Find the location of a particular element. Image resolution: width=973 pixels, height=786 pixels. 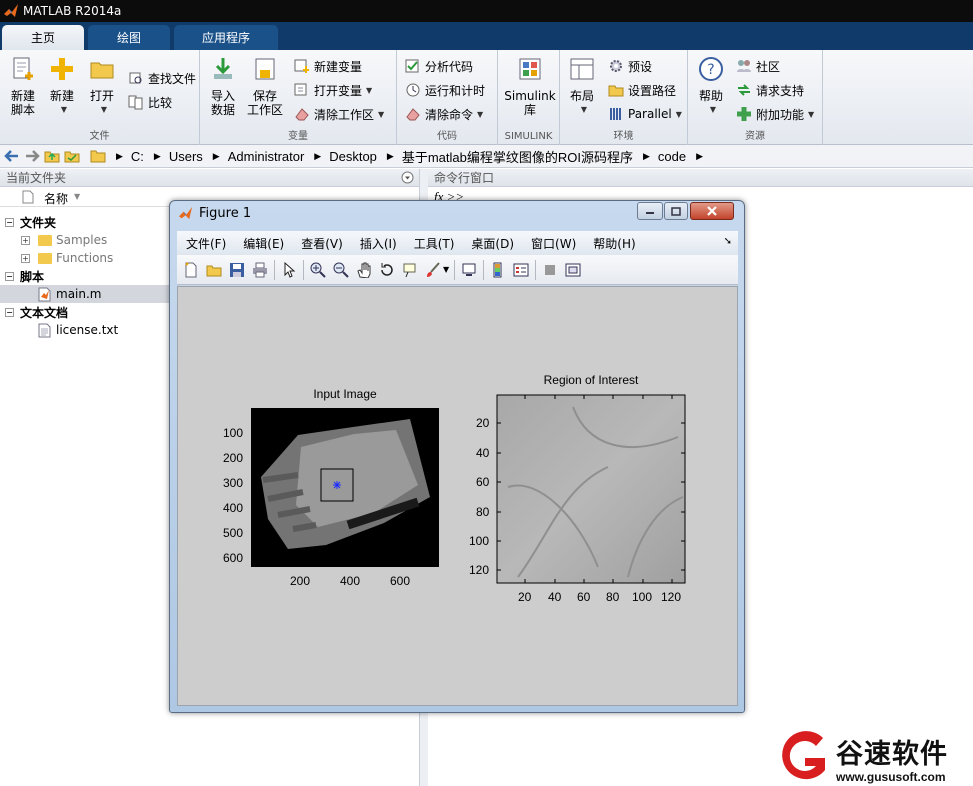

up-folder-icon is located at coordinates (52, 156).